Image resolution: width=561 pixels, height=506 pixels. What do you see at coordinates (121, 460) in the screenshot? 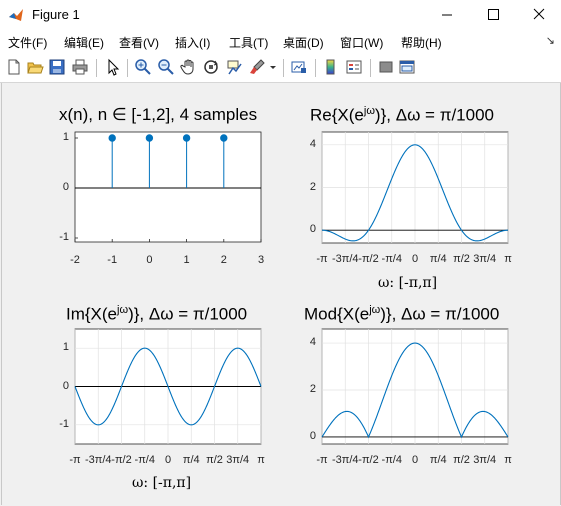
I see `bl-xtick-label: -π/2` at bounding box center [121, 460].